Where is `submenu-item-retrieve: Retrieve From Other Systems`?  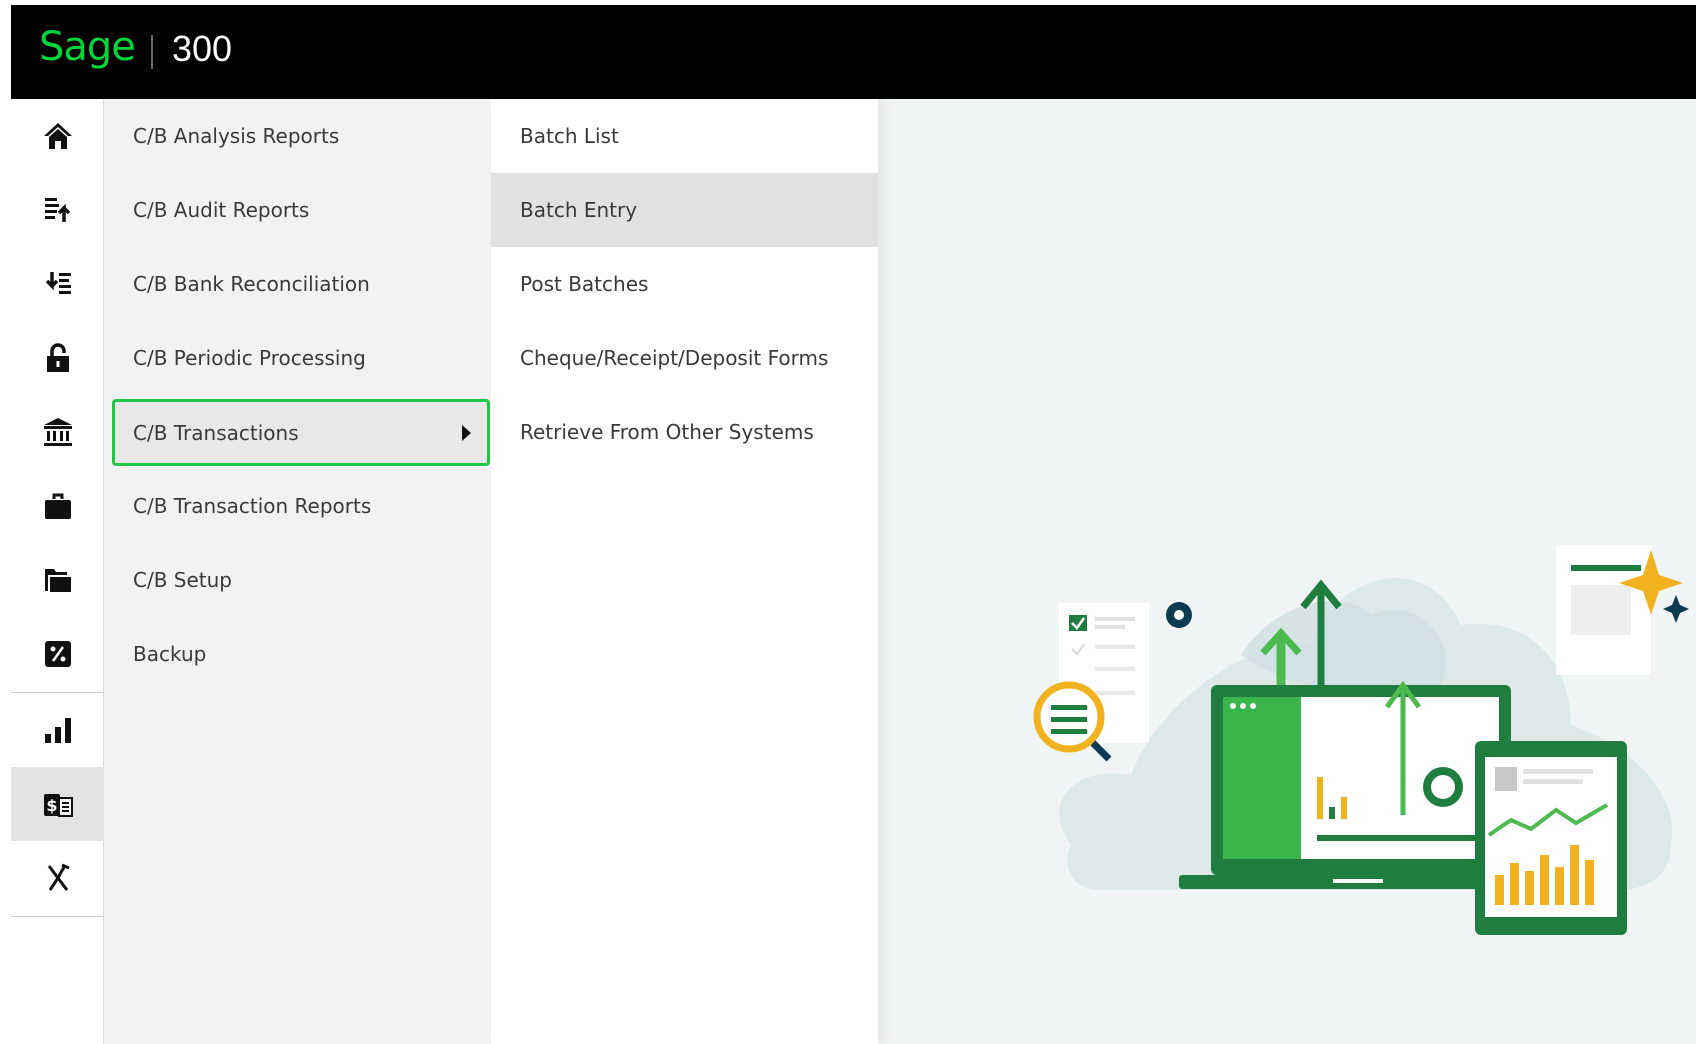 submenu-item-retrieve: Retrieve From Other Systems is located at coordinates (684, 432).